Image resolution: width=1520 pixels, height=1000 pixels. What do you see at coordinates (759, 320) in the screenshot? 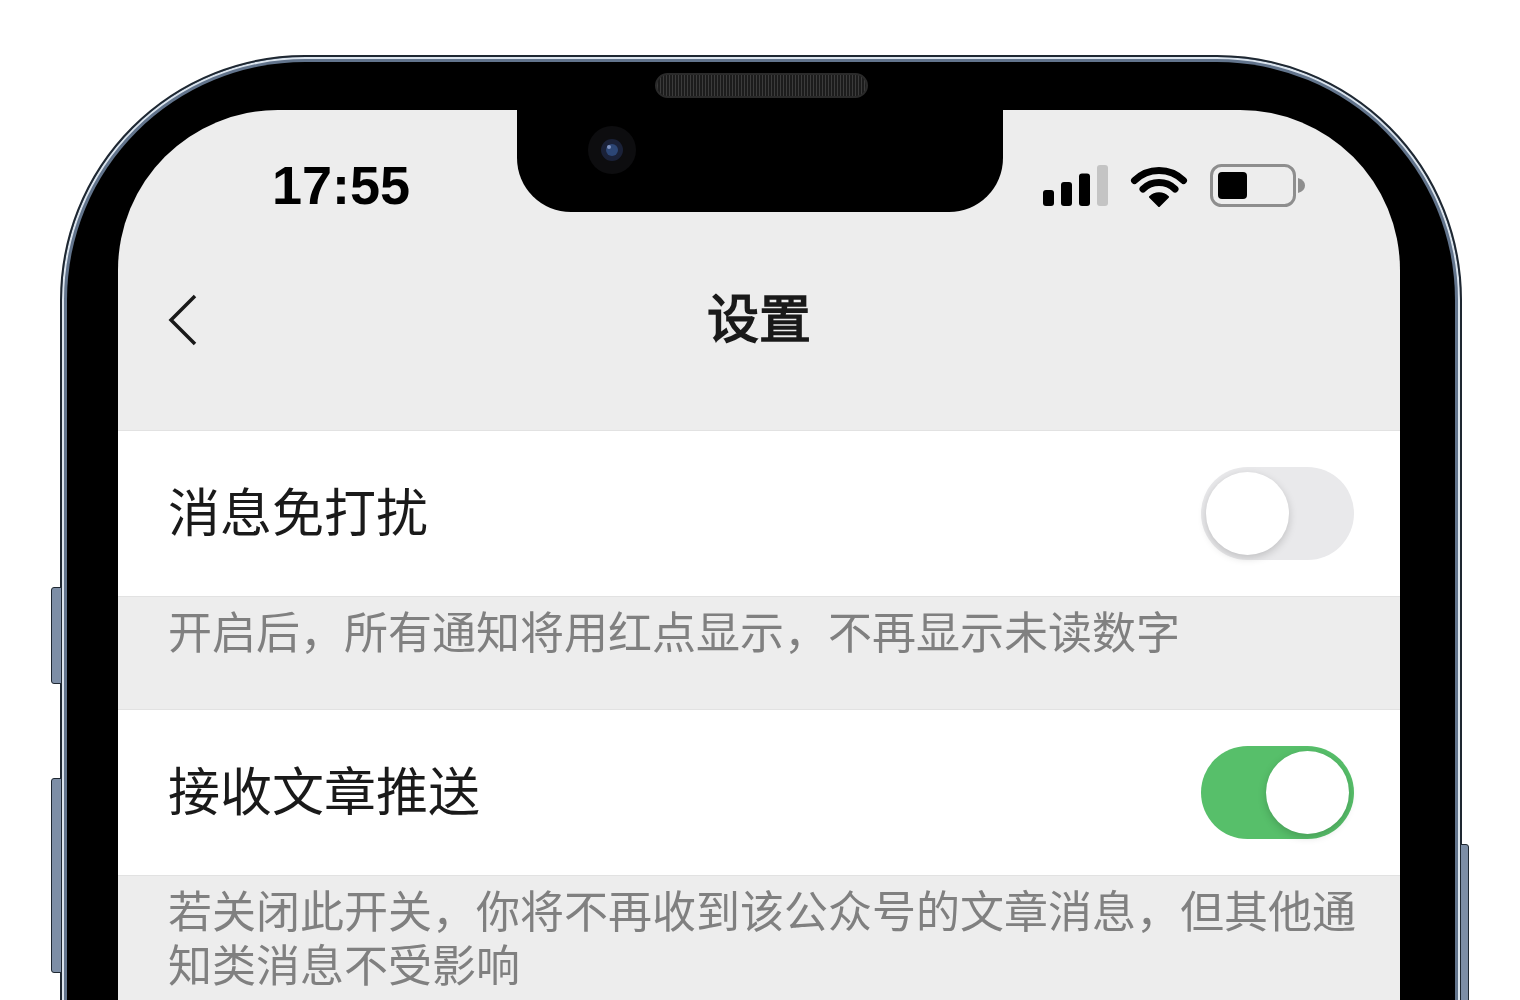
I see `page-title: 设置` at bounding box center [759, 320].